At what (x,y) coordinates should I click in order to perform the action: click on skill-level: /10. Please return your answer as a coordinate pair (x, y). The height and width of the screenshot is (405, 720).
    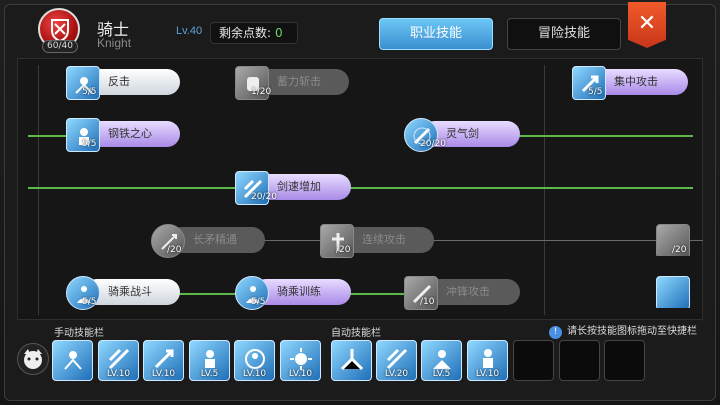
    Looking at the image, I should click on (427, 302).